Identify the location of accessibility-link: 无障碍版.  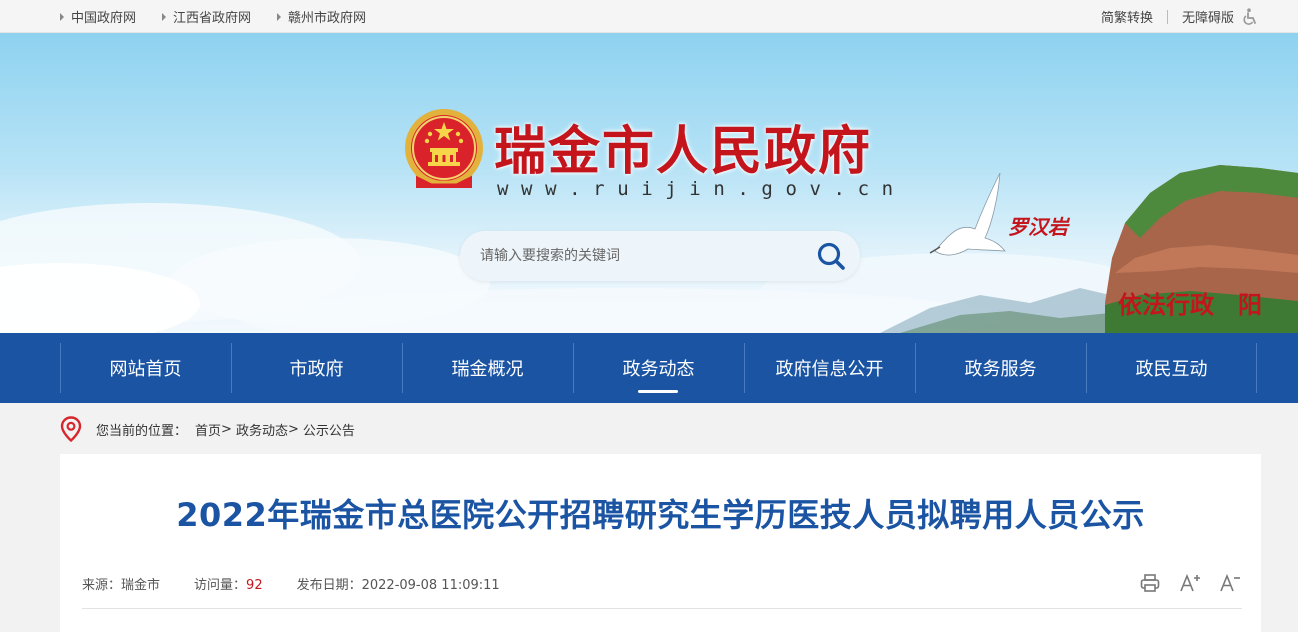
(1208, 16).